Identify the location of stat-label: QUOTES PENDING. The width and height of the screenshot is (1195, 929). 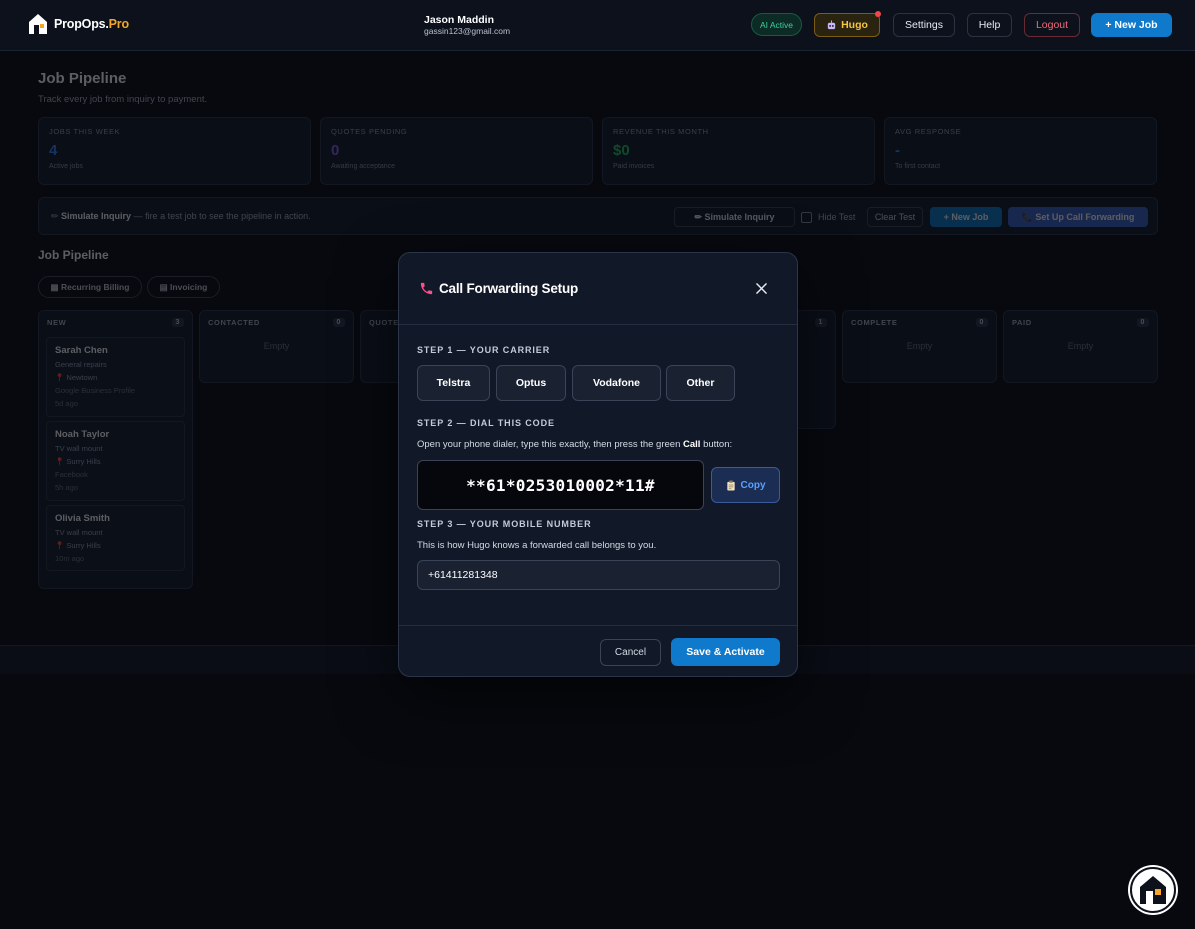
(369, 131).